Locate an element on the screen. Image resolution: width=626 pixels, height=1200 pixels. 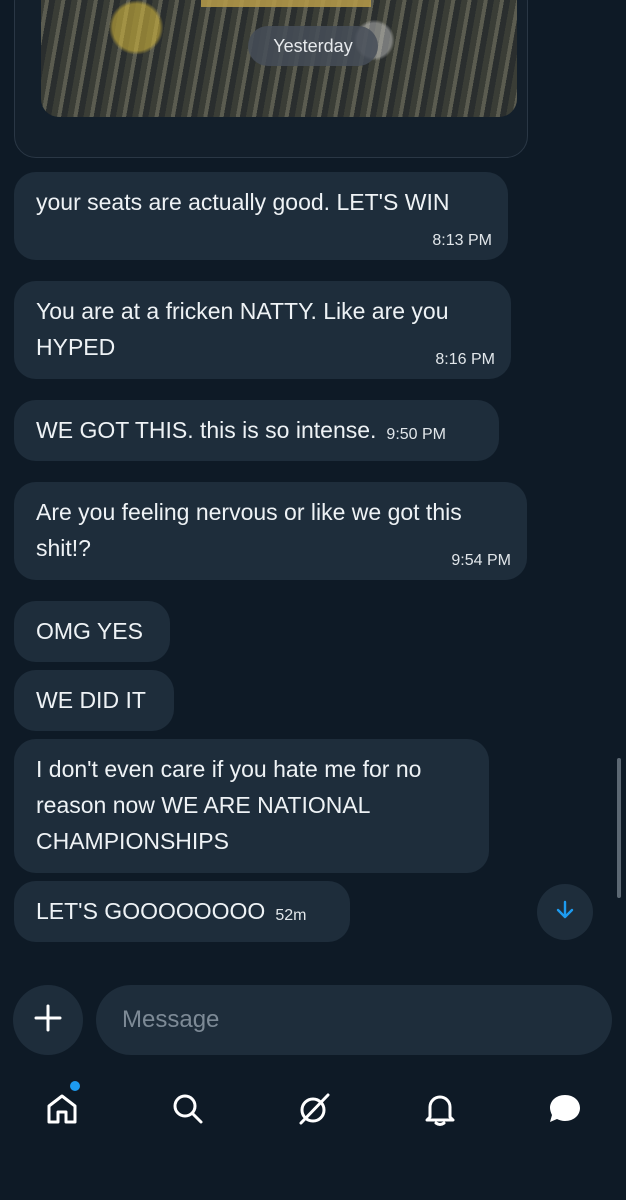
message-text: your seats are actually good. LET'S WIN is located at coordinates (243, 202).